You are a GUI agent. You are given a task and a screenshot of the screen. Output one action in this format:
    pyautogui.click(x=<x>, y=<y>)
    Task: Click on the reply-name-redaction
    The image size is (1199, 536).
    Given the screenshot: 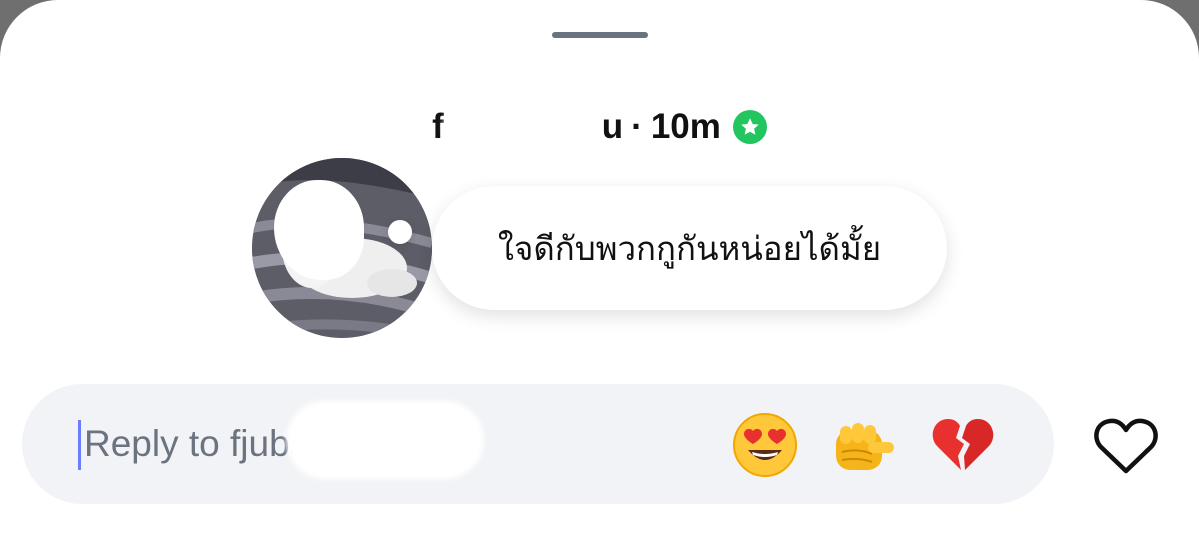 What is the action you would take?
    pyautogui.click(x=385, y=440)
    